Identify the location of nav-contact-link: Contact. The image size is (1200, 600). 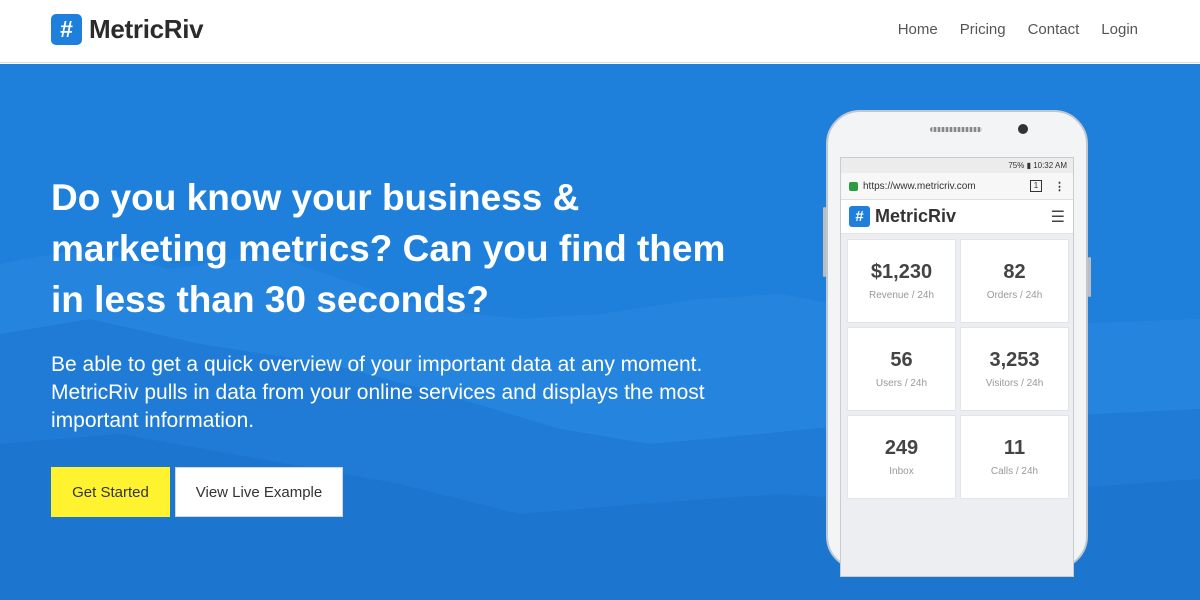
(1054, 29).